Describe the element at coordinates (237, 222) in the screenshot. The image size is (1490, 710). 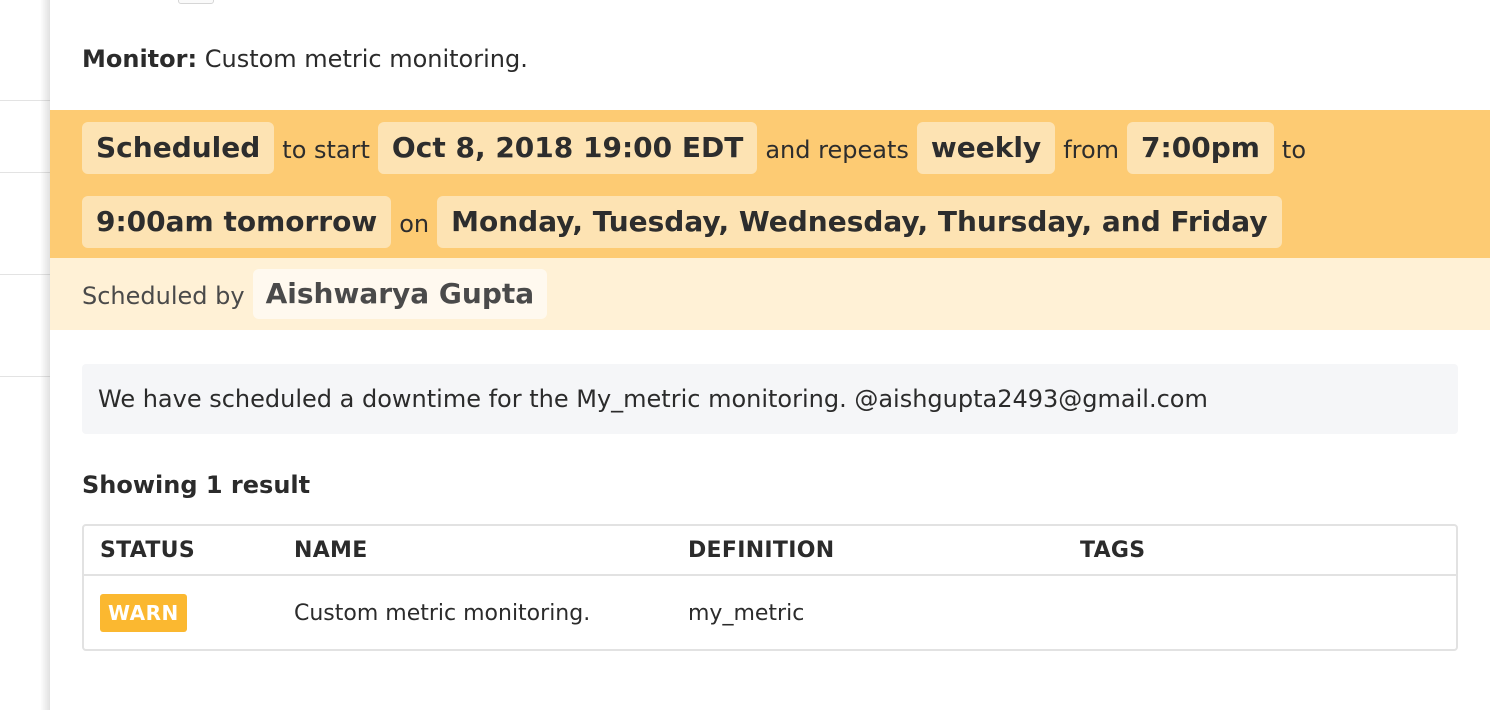
I see `schedule-to-time-chip: 9:00am tomorrow` at that location.